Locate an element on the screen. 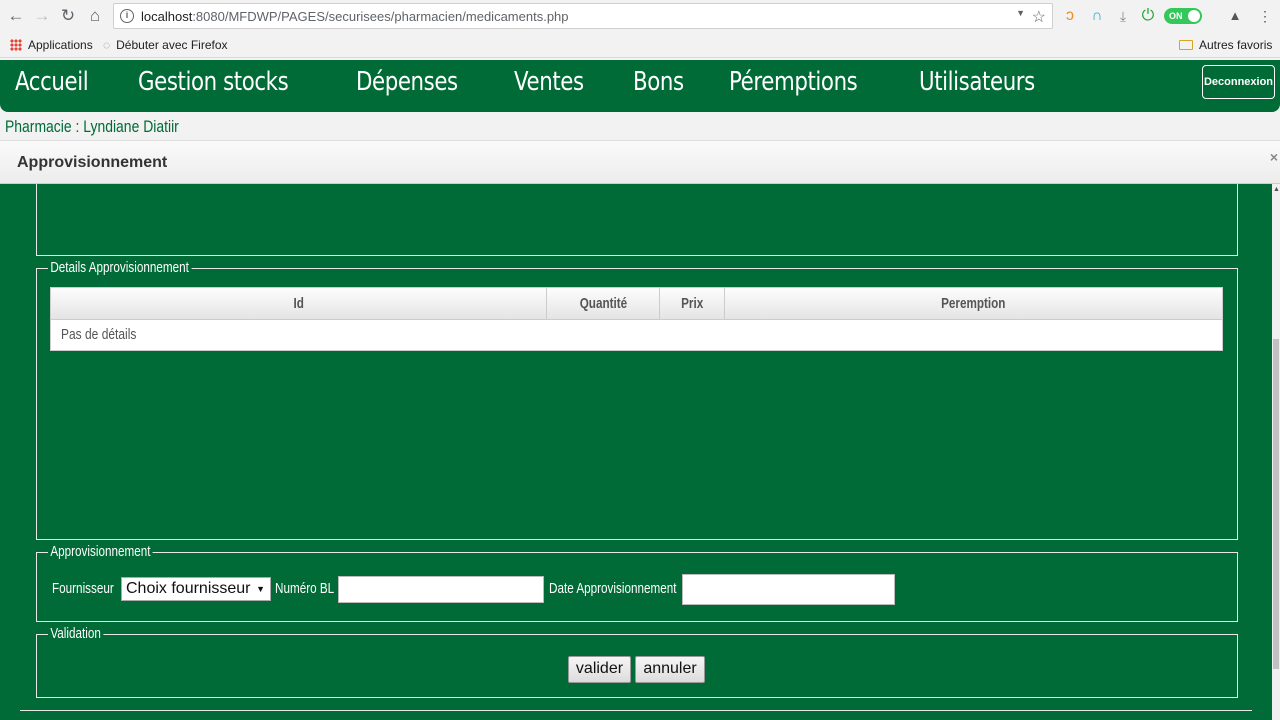 The width and height of the screenshot is (1280, 720). nav-item-gestion-stocks: Gestion stocks is located at coordinates (213, 82).